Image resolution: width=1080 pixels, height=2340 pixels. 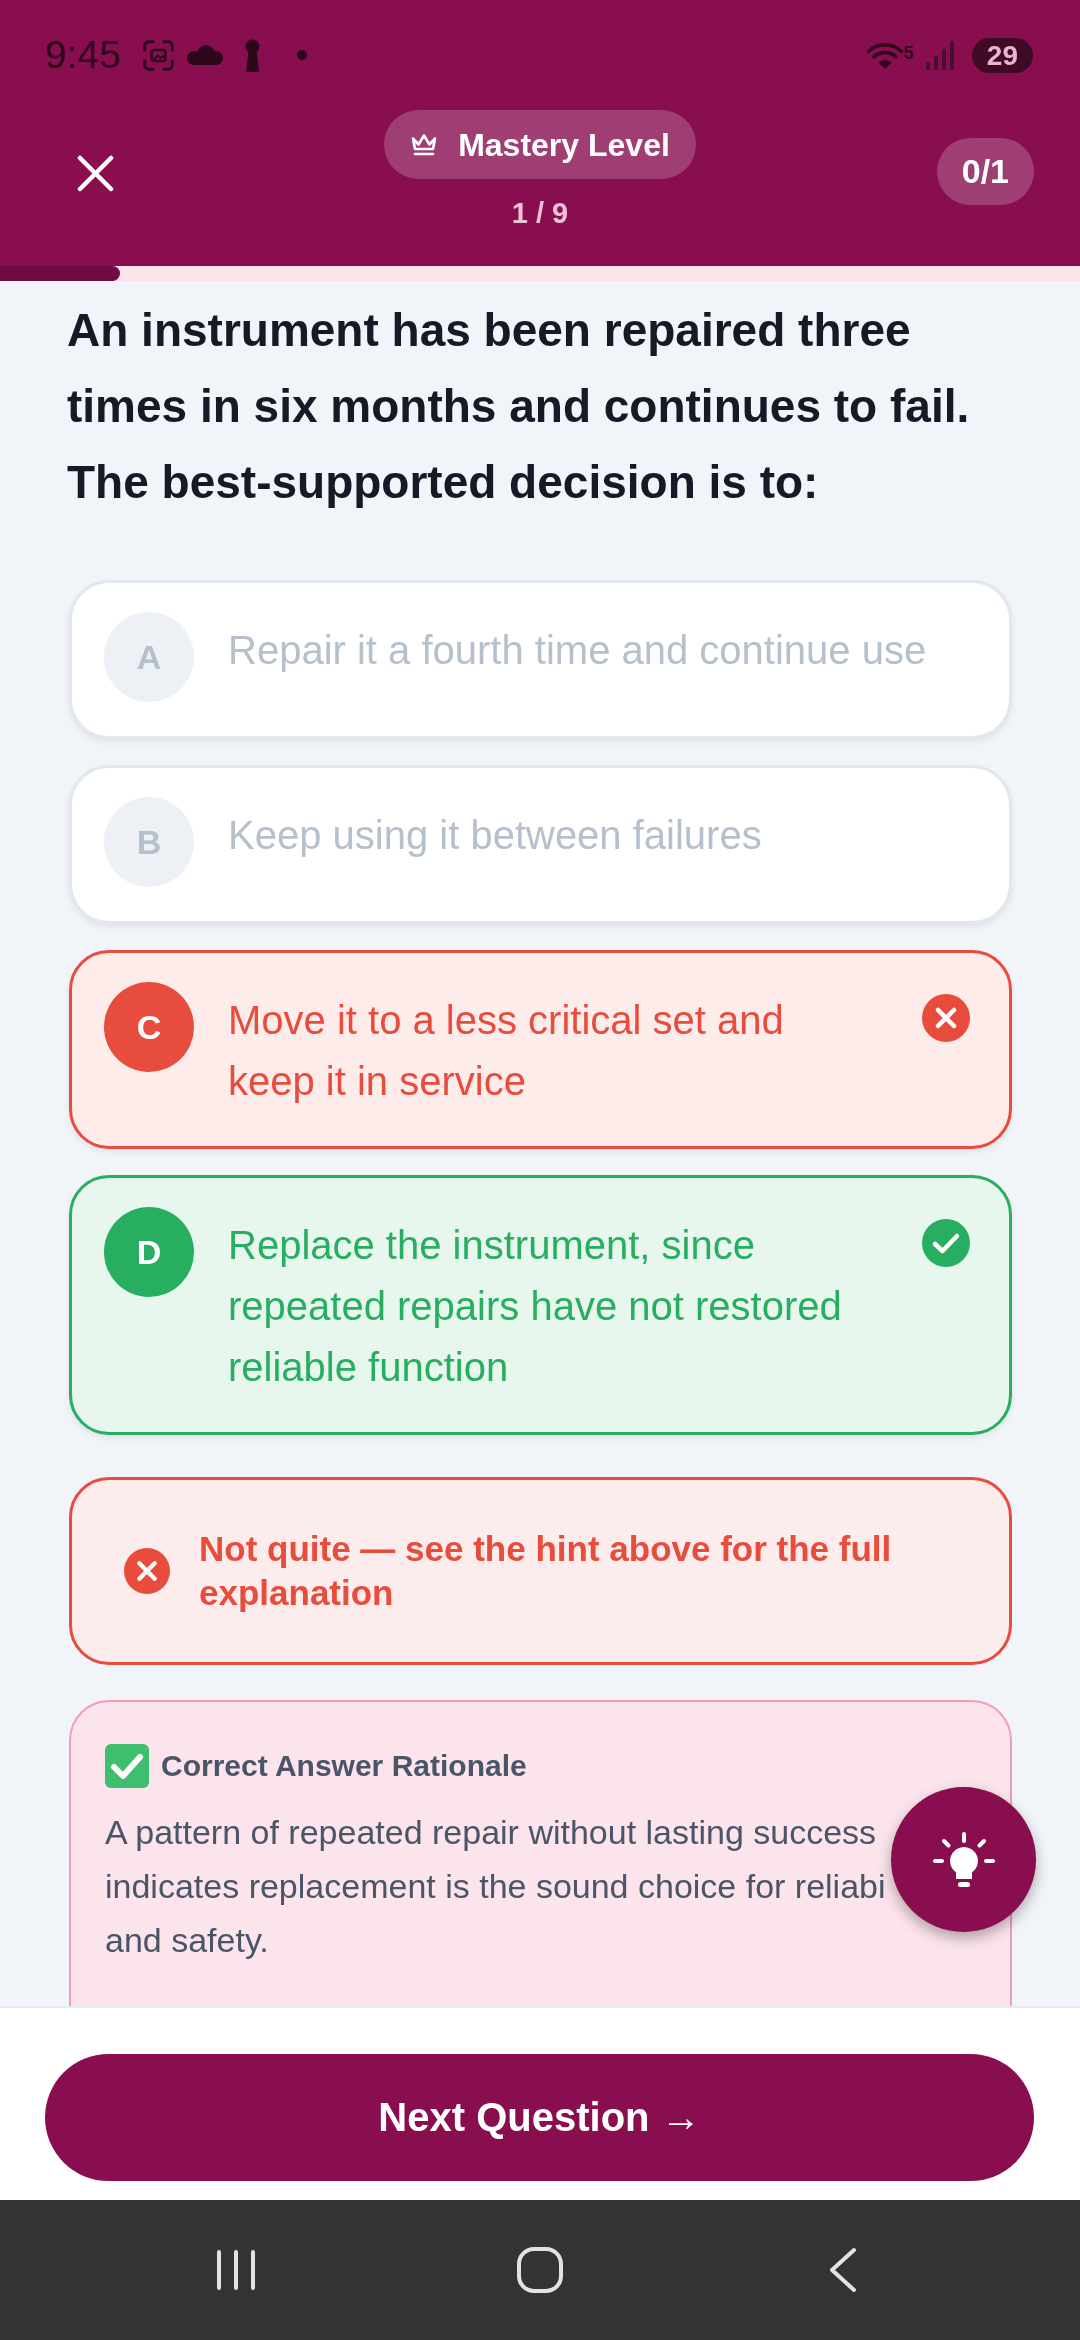 I want to click on answer-option: C Move it to a less critical set and keep it in service, so click(x=540, y=1049).